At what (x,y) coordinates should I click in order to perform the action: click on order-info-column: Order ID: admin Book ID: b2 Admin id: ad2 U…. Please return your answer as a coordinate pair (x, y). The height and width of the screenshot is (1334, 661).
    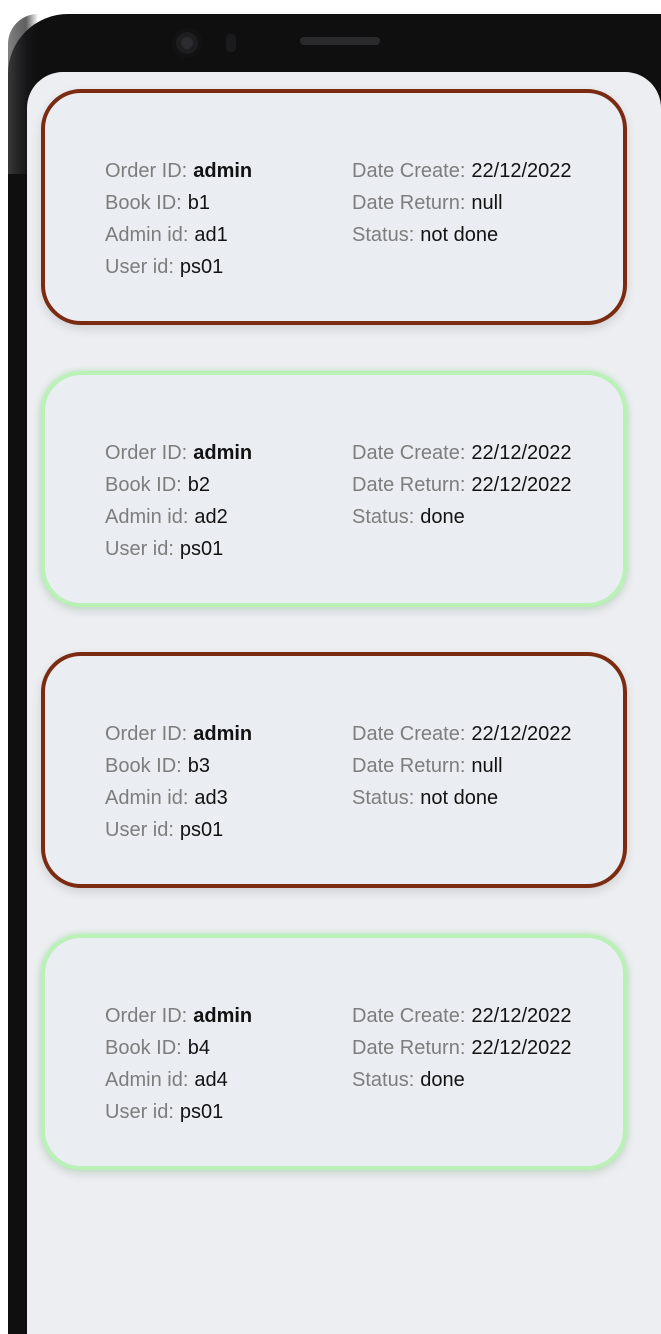
    Looking at the image, I should click on (178, 501).